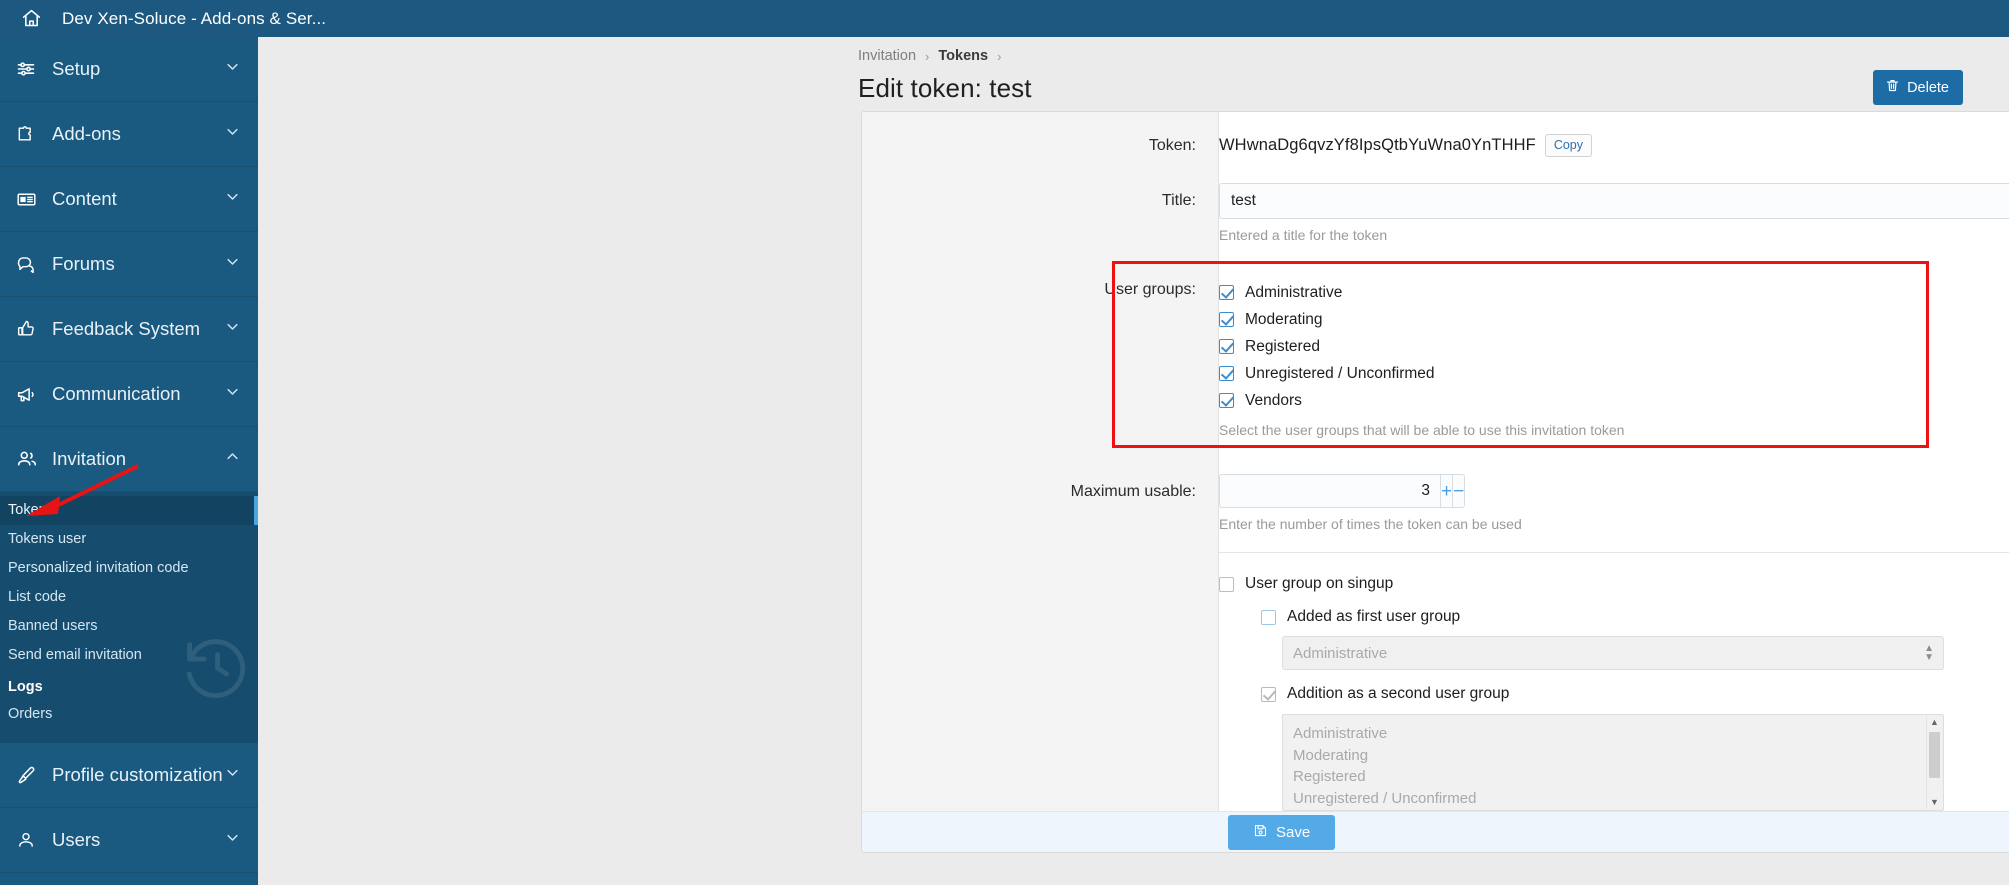 The height and width of the screenshot is (885, 2009). Describe the element at coordinates (232, 459) in the screenshot. I see `chevron-up-icon` at that location.